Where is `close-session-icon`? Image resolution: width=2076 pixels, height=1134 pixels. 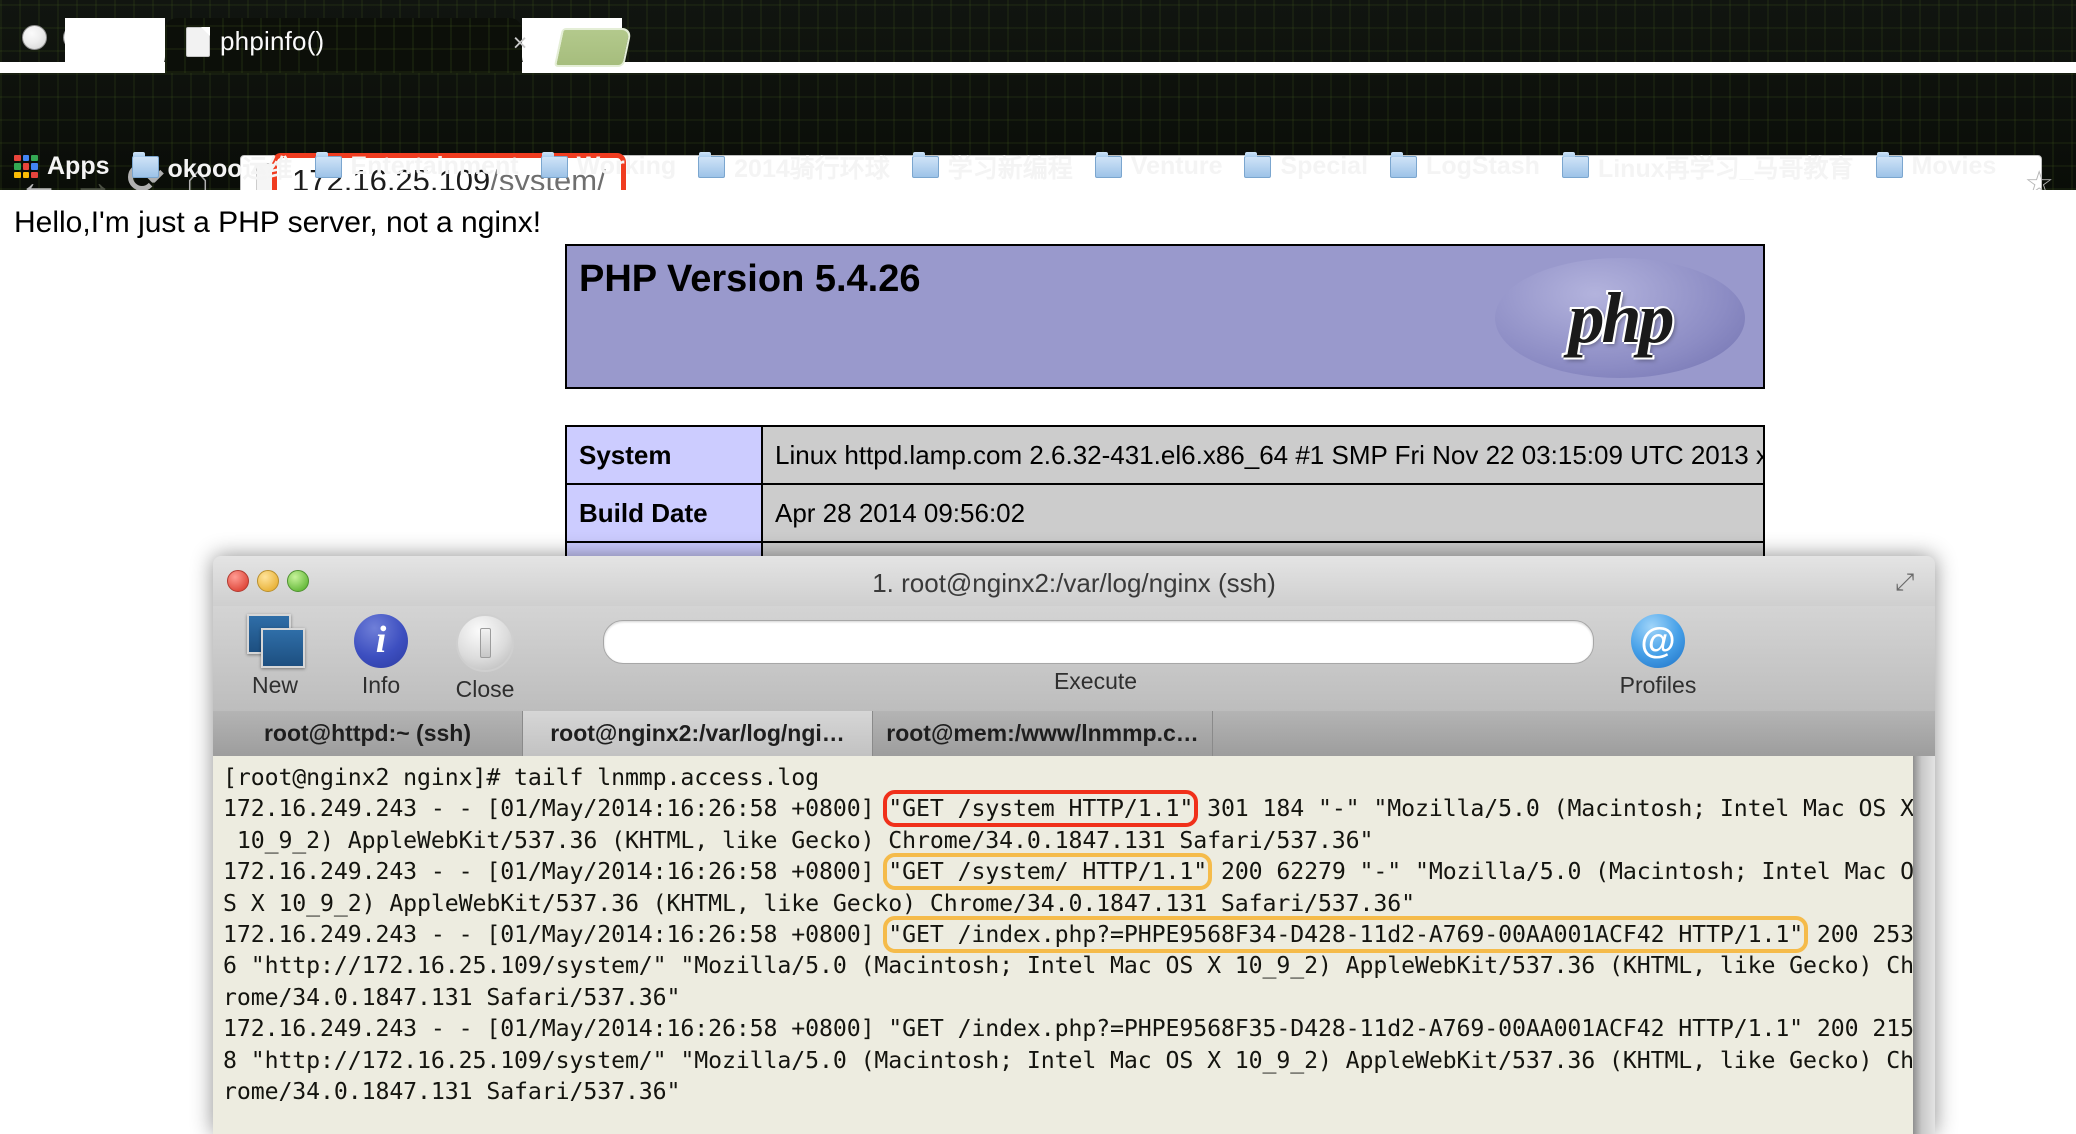
close-session-icon is located at coordinates (485, 643).